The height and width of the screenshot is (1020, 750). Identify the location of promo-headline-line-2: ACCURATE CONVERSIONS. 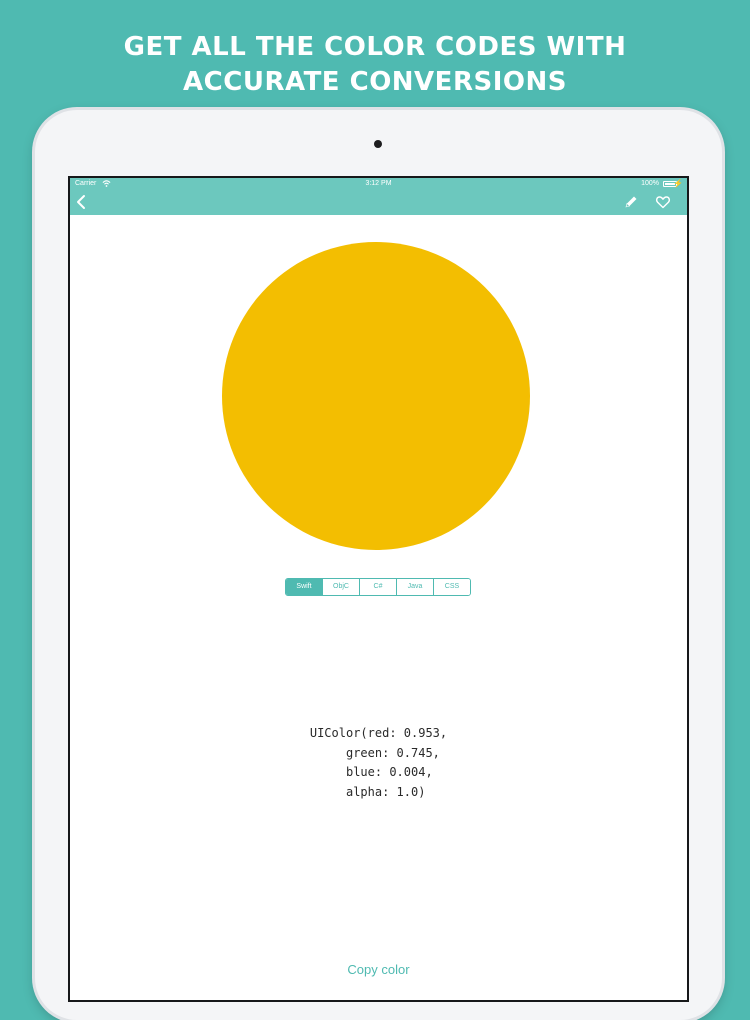
(375, 82).